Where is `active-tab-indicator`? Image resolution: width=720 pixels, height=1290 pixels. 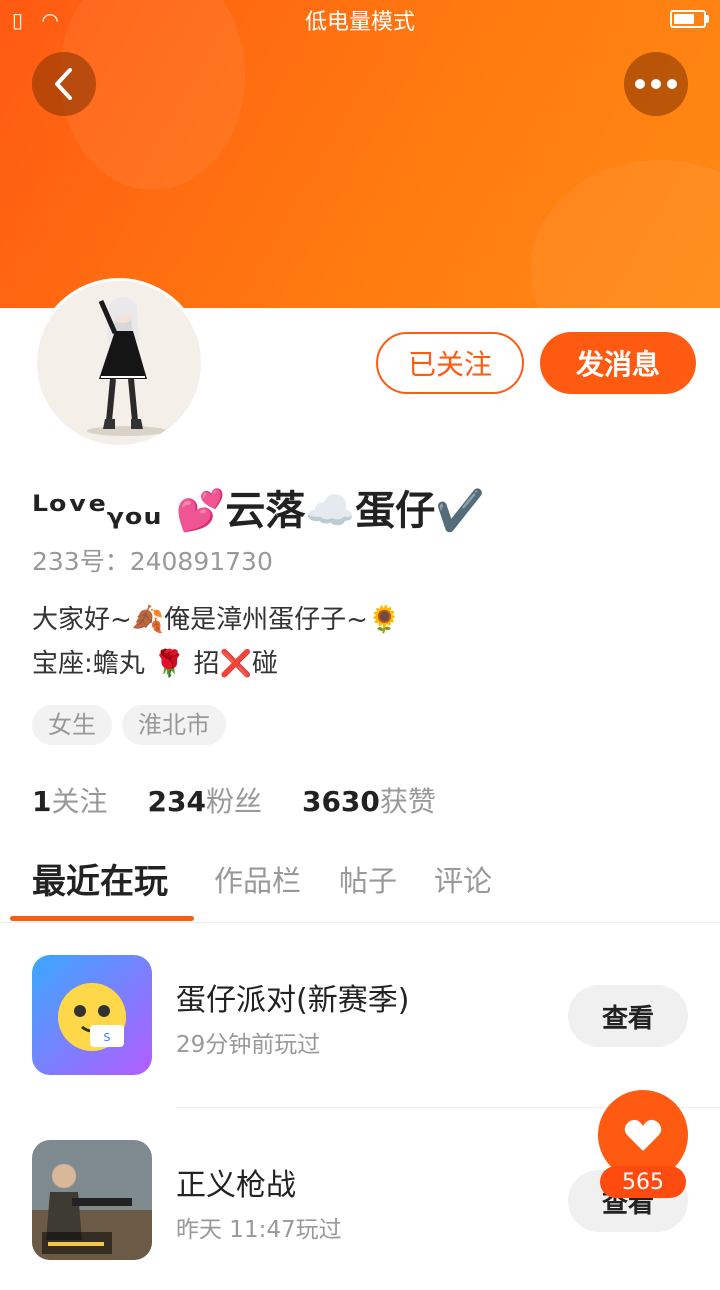 active-tab-indicator is located at coordinates (102, 918).